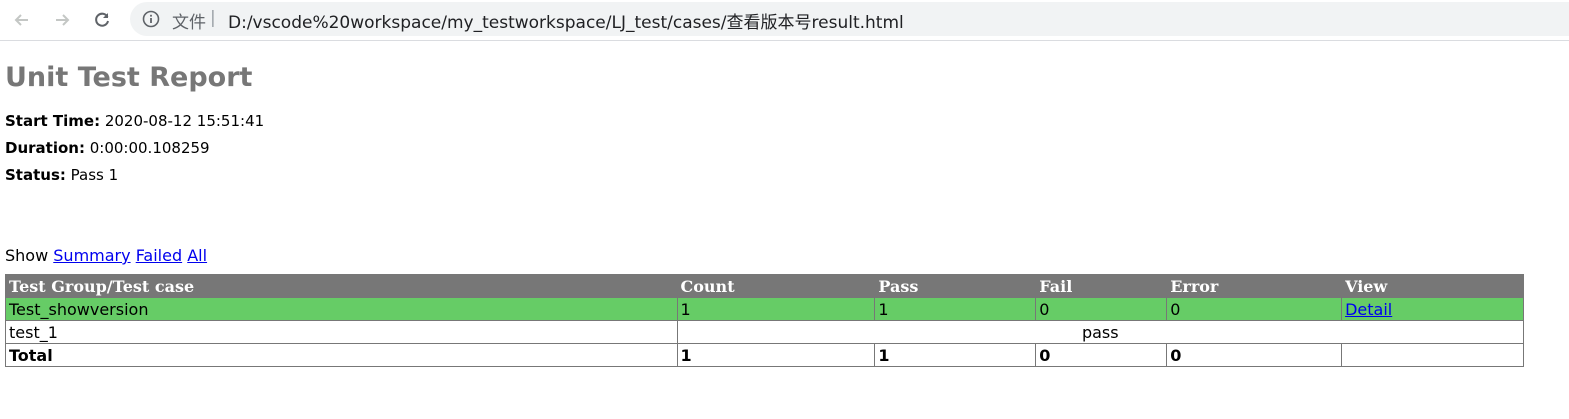  I want to click on reload-icon, so click(102, 19).